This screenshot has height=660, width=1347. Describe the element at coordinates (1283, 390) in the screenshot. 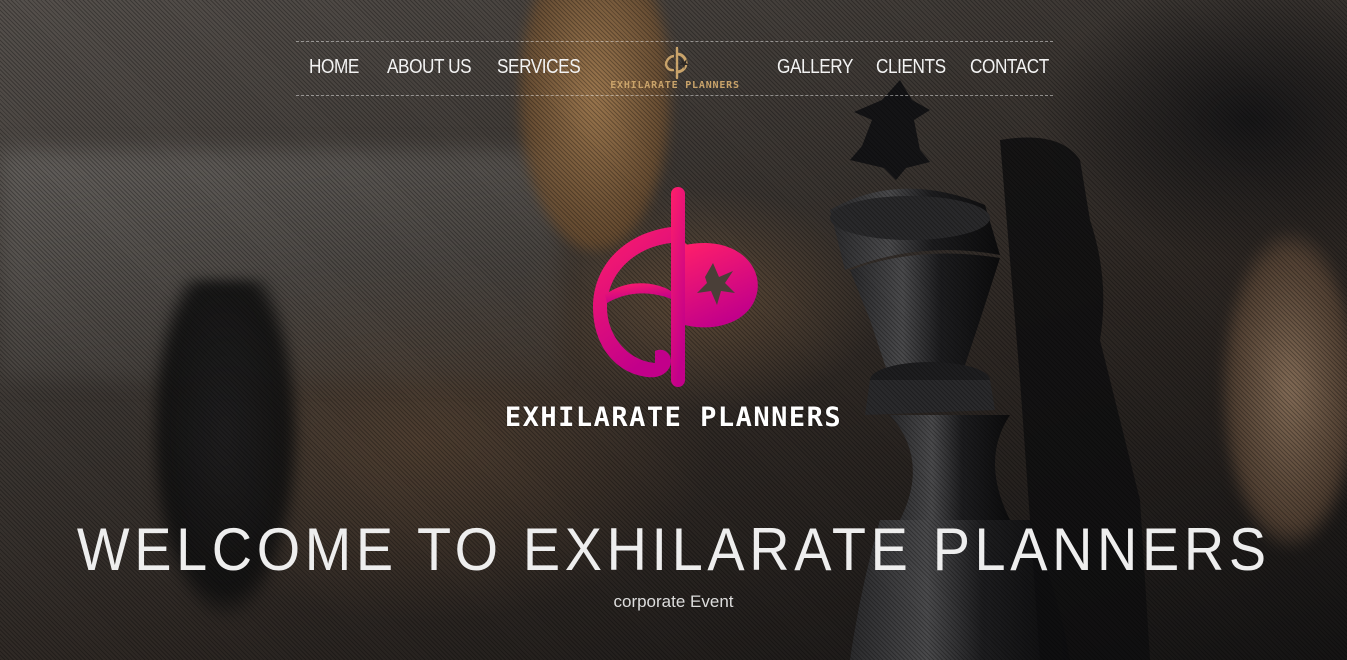

I see `background-piece-right` at that location.